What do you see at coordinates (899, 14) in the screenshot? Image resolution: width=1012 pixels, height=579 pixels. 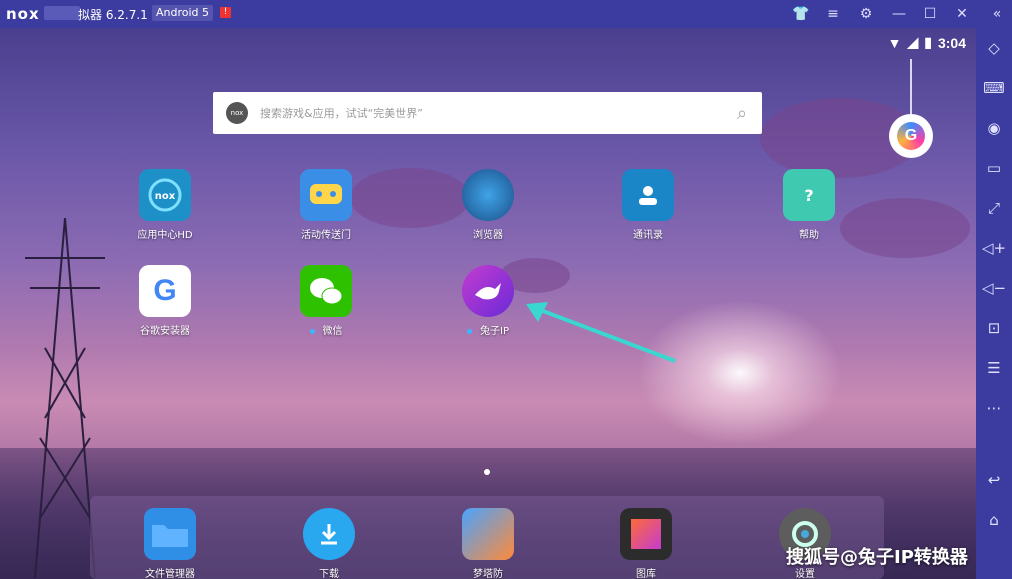 I see `minimize-icon: —` at bounding box center [899, 14].